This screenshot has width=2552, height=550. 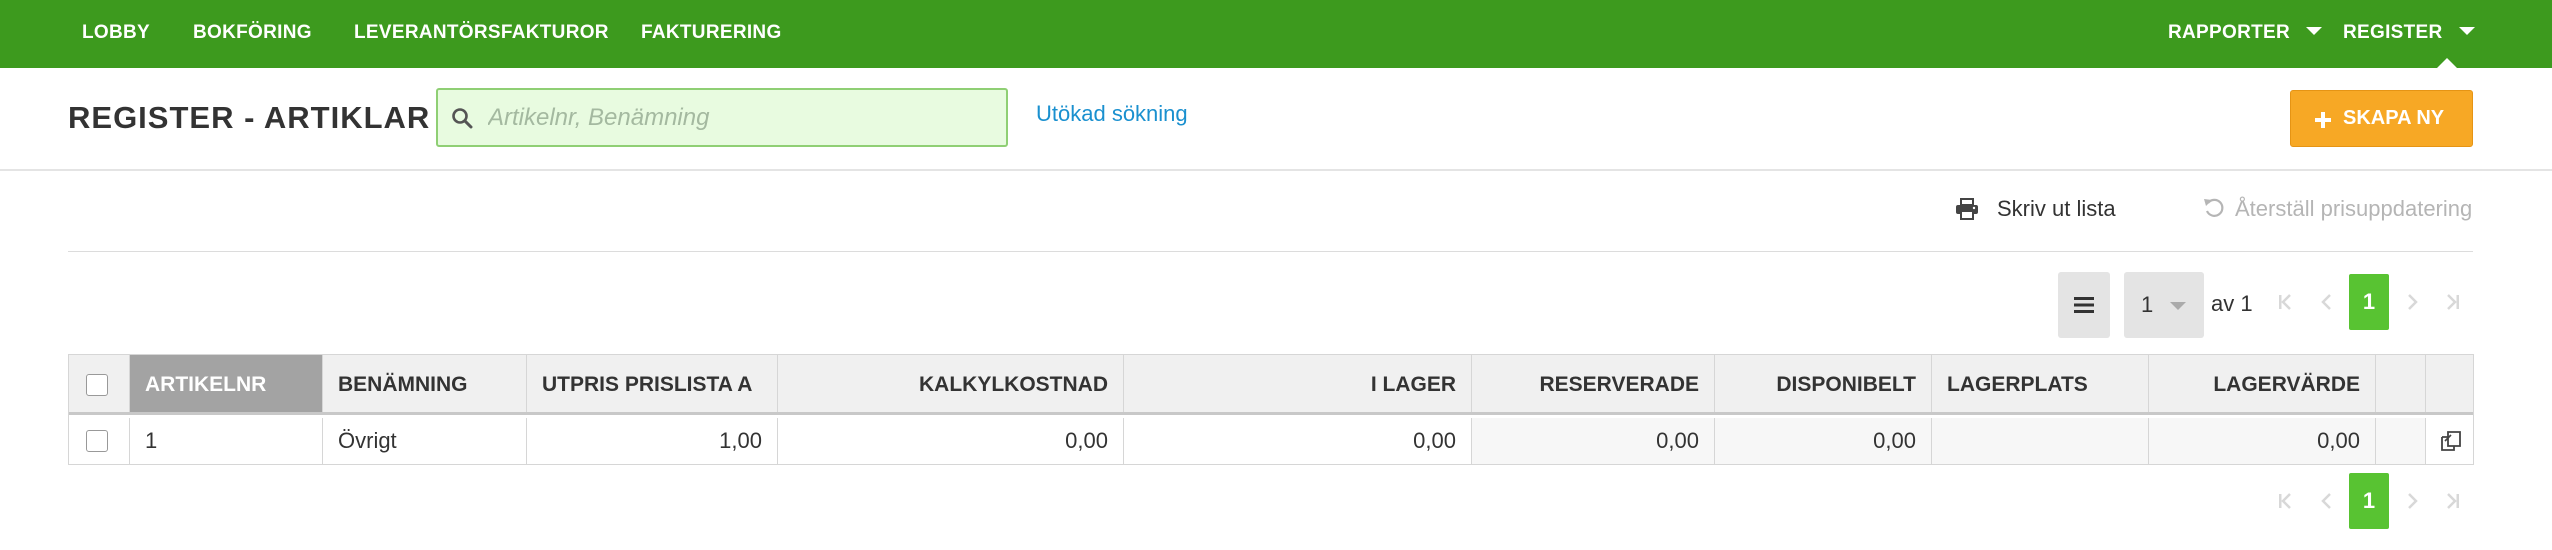 What do you see at coordinates (2040, 441) in the screenshot?
I see `cell-lagerplats` at bounding box center [2040, 441].